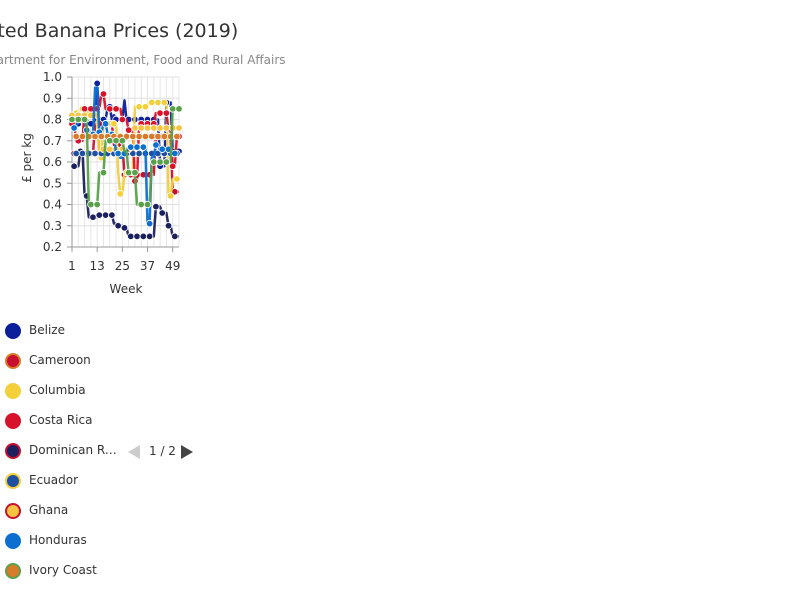  I want to click on x-tick-label: 37, so click(147, 266).